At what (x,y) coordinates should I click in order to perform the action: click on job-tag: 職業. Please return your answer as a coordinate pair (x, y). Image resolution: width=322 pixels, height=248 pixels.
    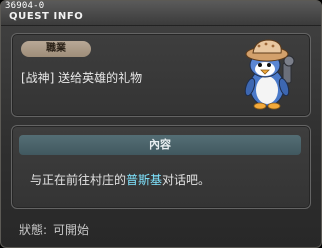
    Looking at the image, I should click on (56, 49).